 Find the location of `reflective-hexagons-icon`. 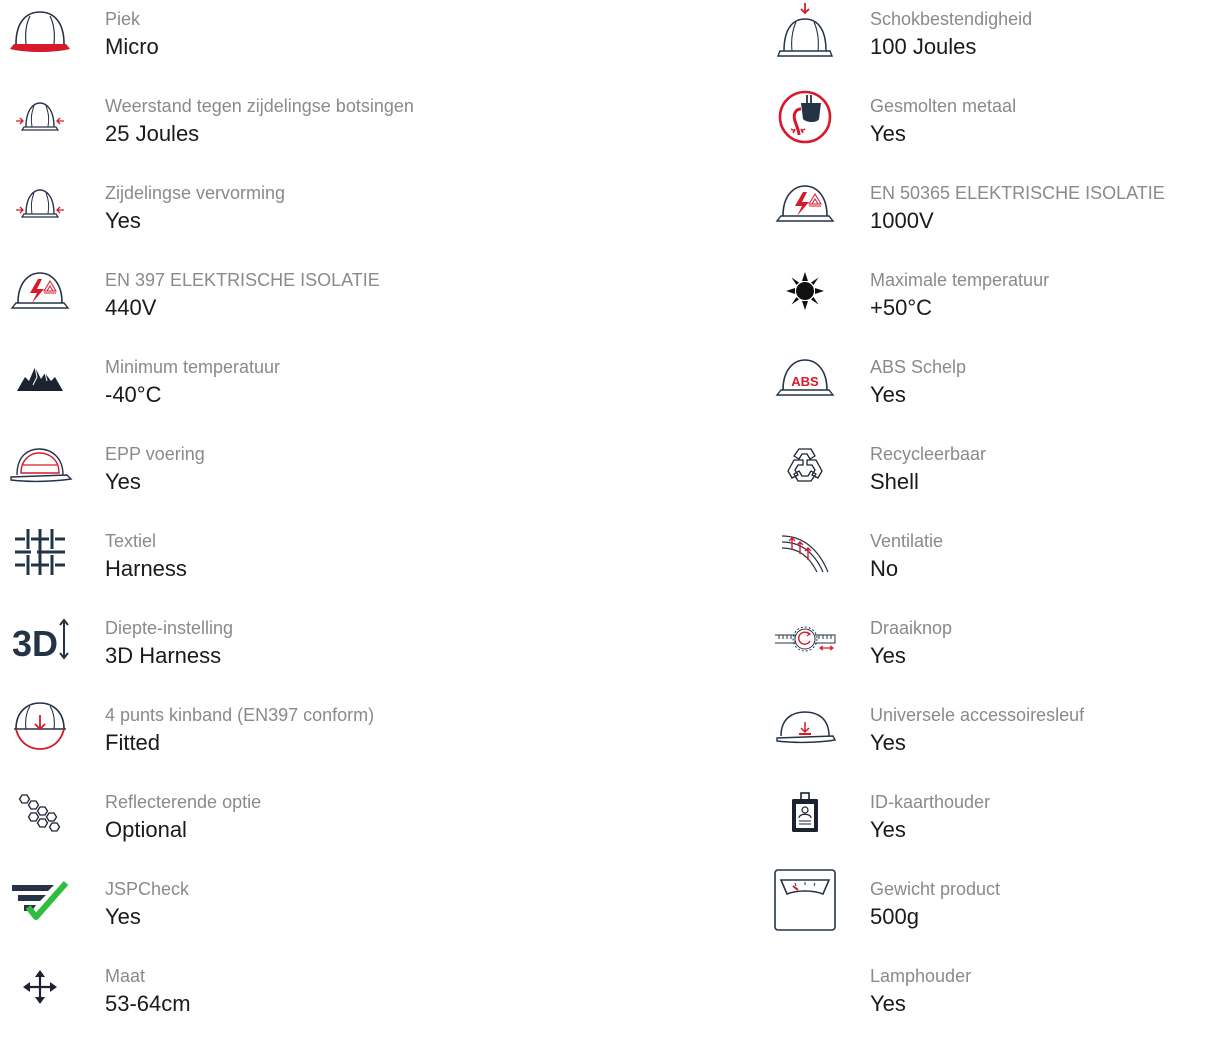

reflective-hexagons-icon is located at coordinates (40, 813).